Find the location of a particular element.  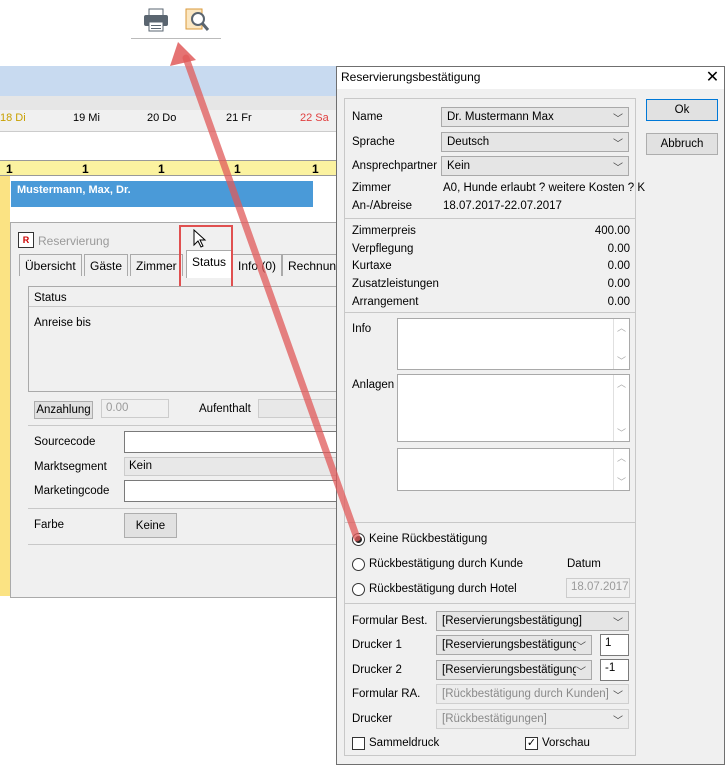

dates-value: 18.07.2017-22.07.2017 is located at coordinates (502, 206).